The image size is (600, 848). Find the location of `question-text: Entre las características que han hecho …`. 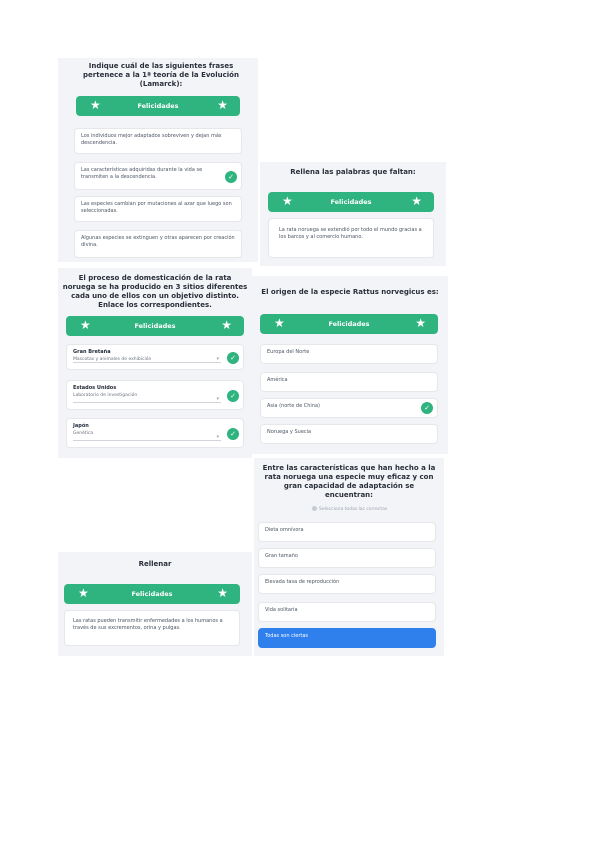

question-text: Entre las características que han hecho … is located at coordinates (349, 481).